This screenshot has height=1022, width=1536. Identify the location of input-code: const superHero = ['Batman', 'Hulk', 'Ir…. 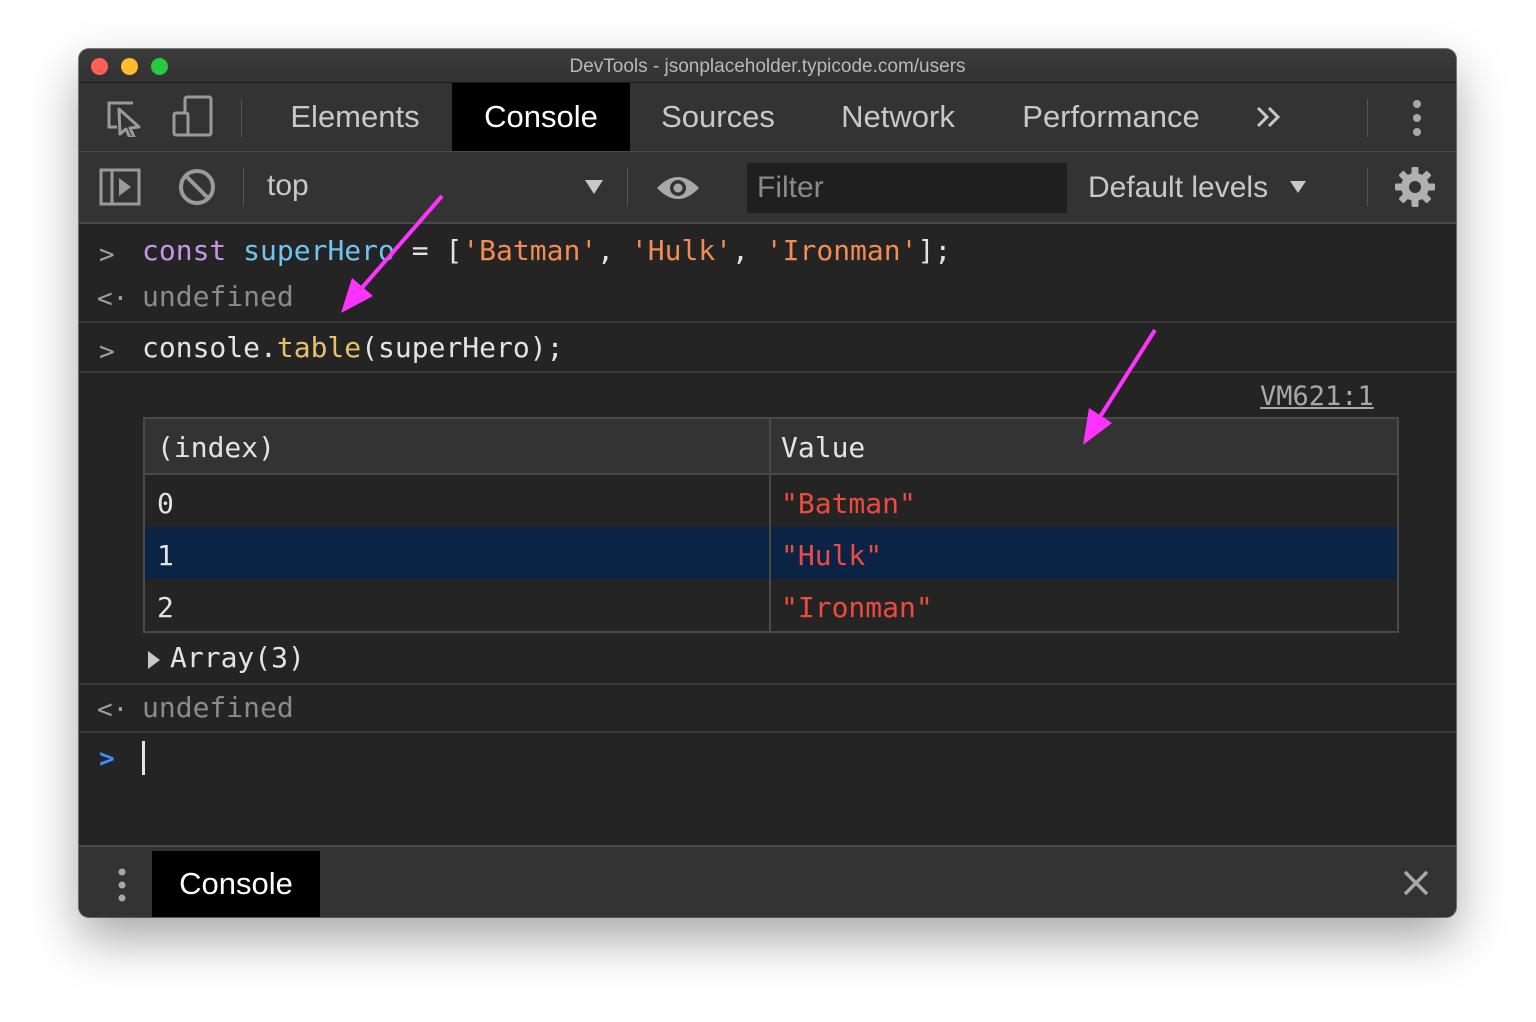
(546, 250).